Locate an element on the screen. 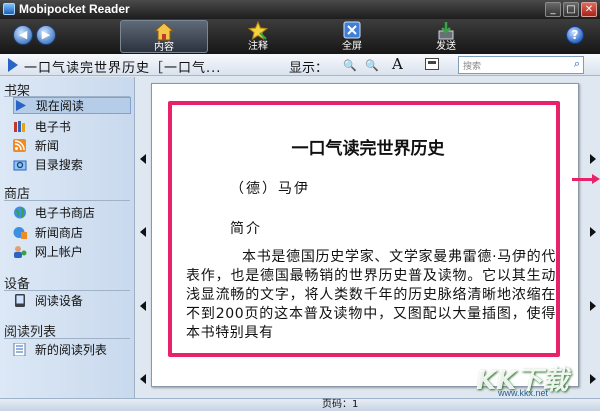  send-icon is located at coordinates (446, 31).